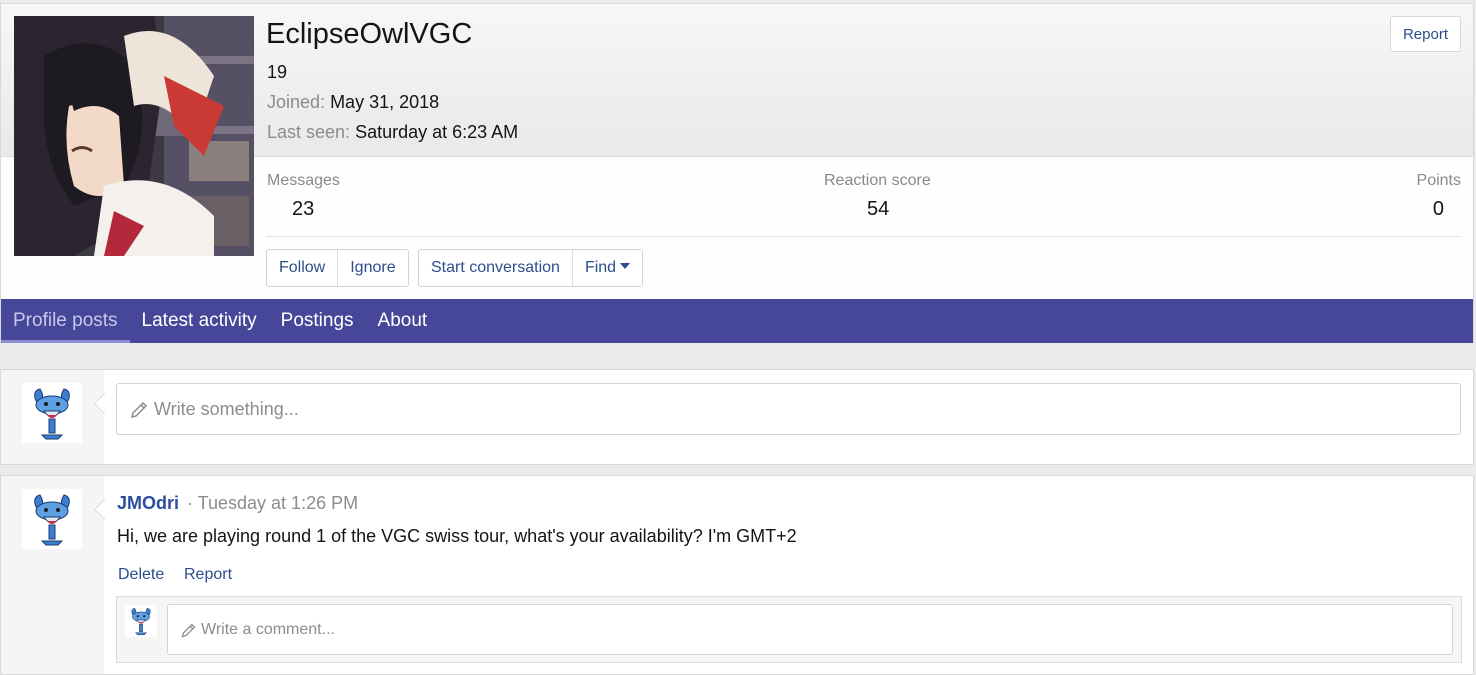  What do you see at coordinates (600, 267) in the screenshot?
I see `find-label: Find` at bounding box center [600, 267].